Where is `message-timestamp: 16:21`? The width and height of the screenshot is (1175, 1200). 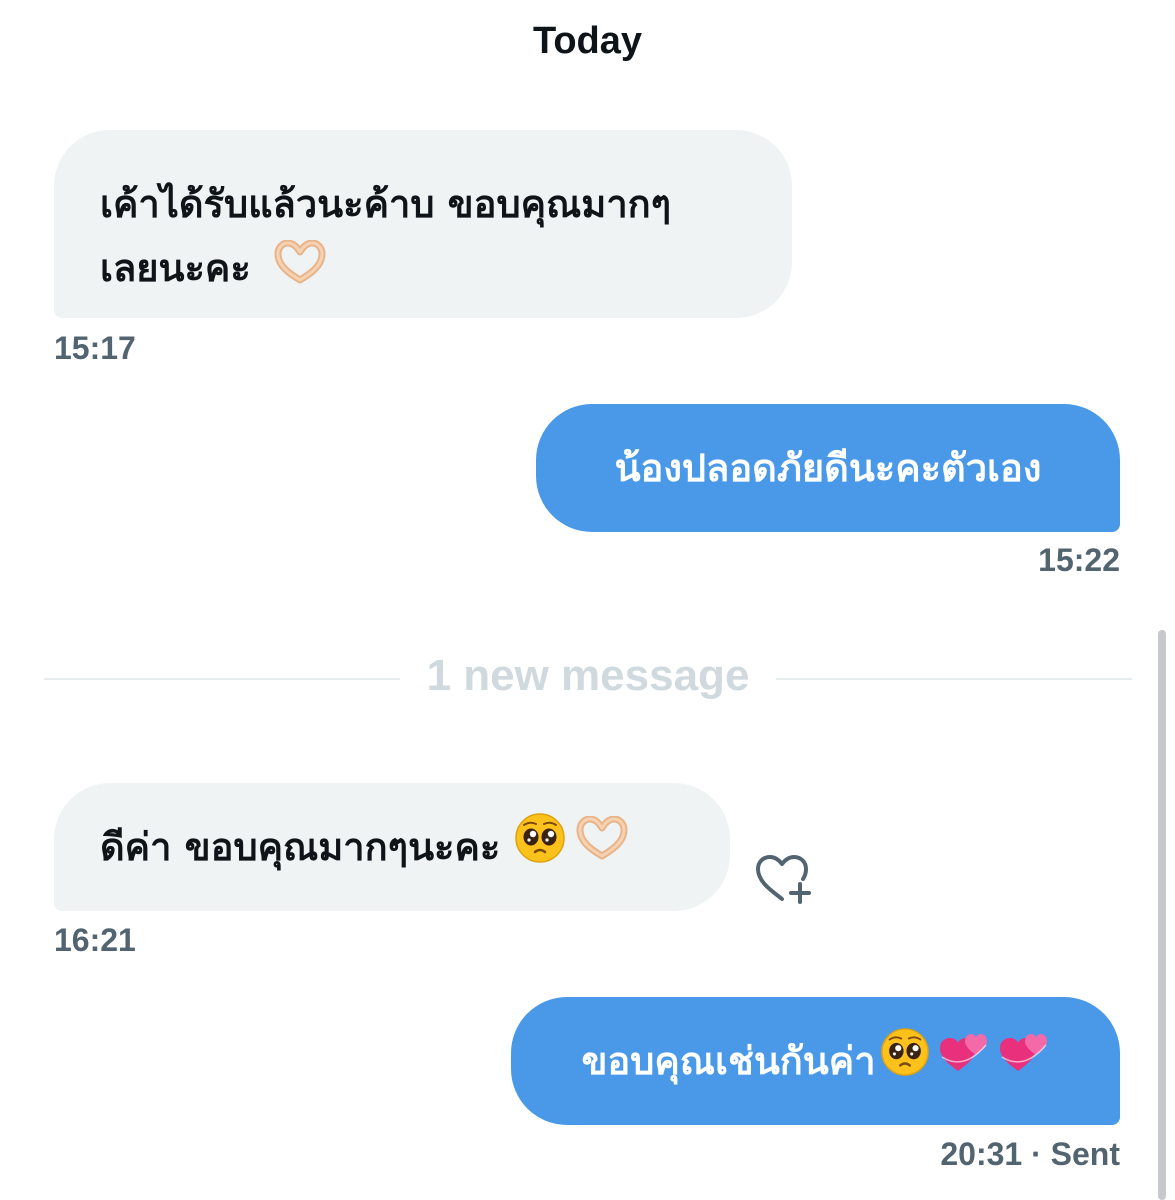 message-timestamp: 16:21 is located at coordinates (95, 940).